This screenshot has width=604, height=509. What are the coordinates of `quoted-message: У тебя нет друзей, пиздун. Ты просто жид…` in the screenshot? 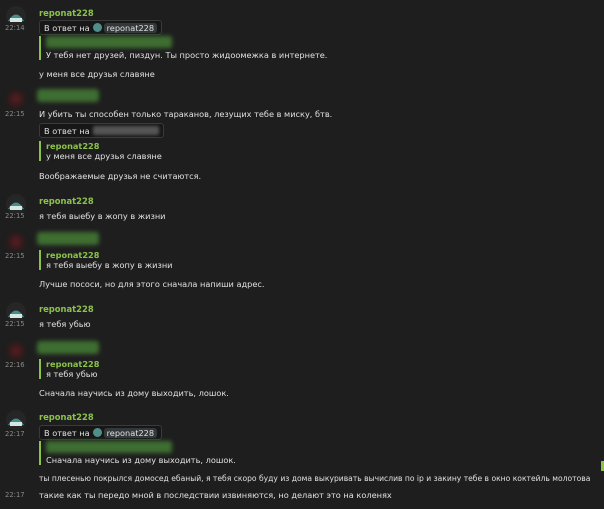 It's located at (183, 48).